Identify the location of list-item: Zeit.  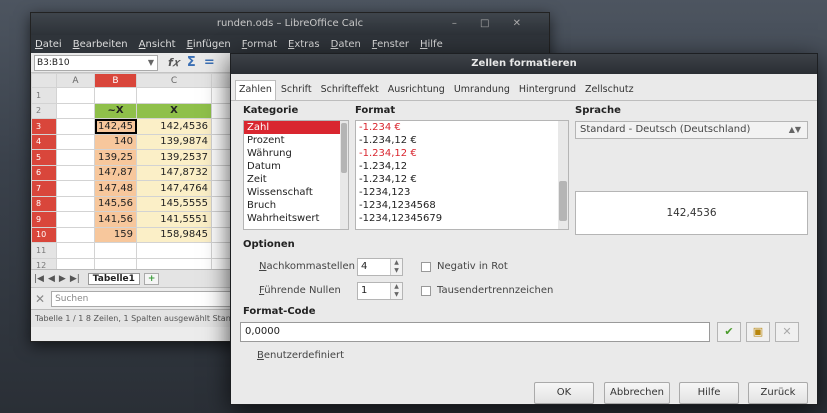
(296, 179).